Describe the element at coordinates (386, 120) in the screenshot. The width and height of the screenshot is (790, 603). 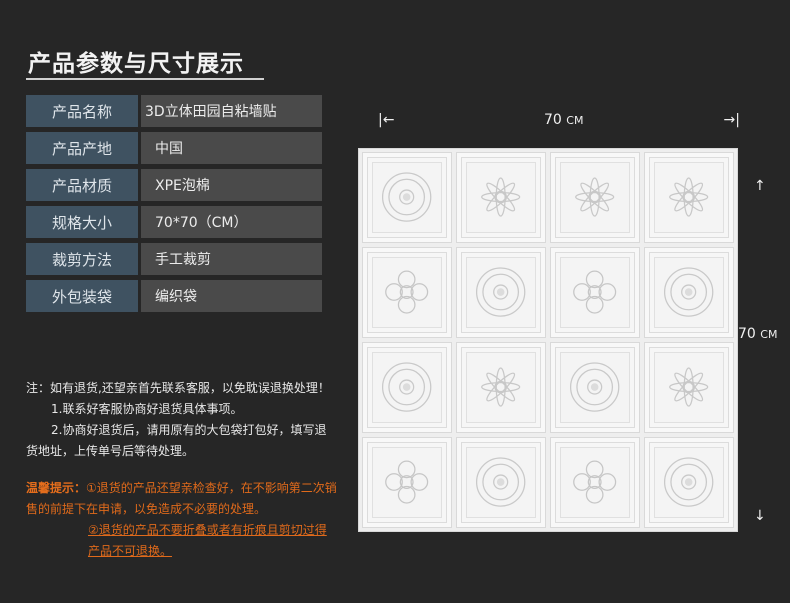
I see `left-bound-arrow-icon: |←` at that location.